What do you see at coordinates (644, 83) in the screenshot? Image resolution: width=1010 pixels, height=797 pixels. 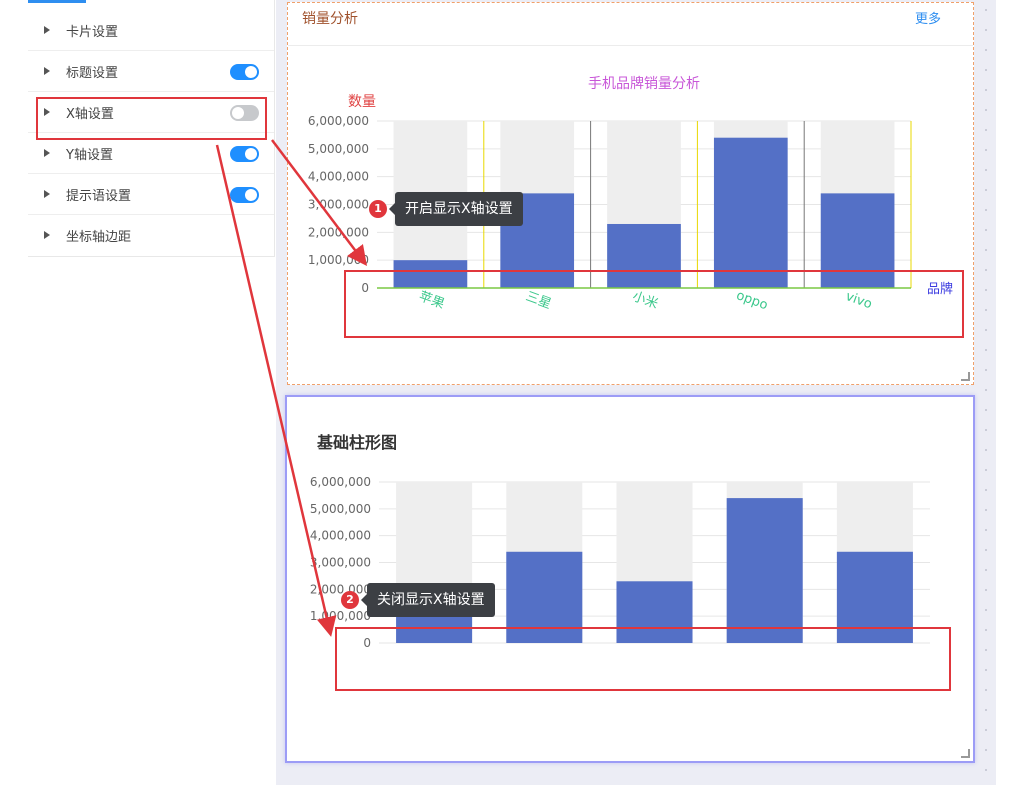 I see `chart-title: 手机品牌销量分析` at bounding box center [644, 83].